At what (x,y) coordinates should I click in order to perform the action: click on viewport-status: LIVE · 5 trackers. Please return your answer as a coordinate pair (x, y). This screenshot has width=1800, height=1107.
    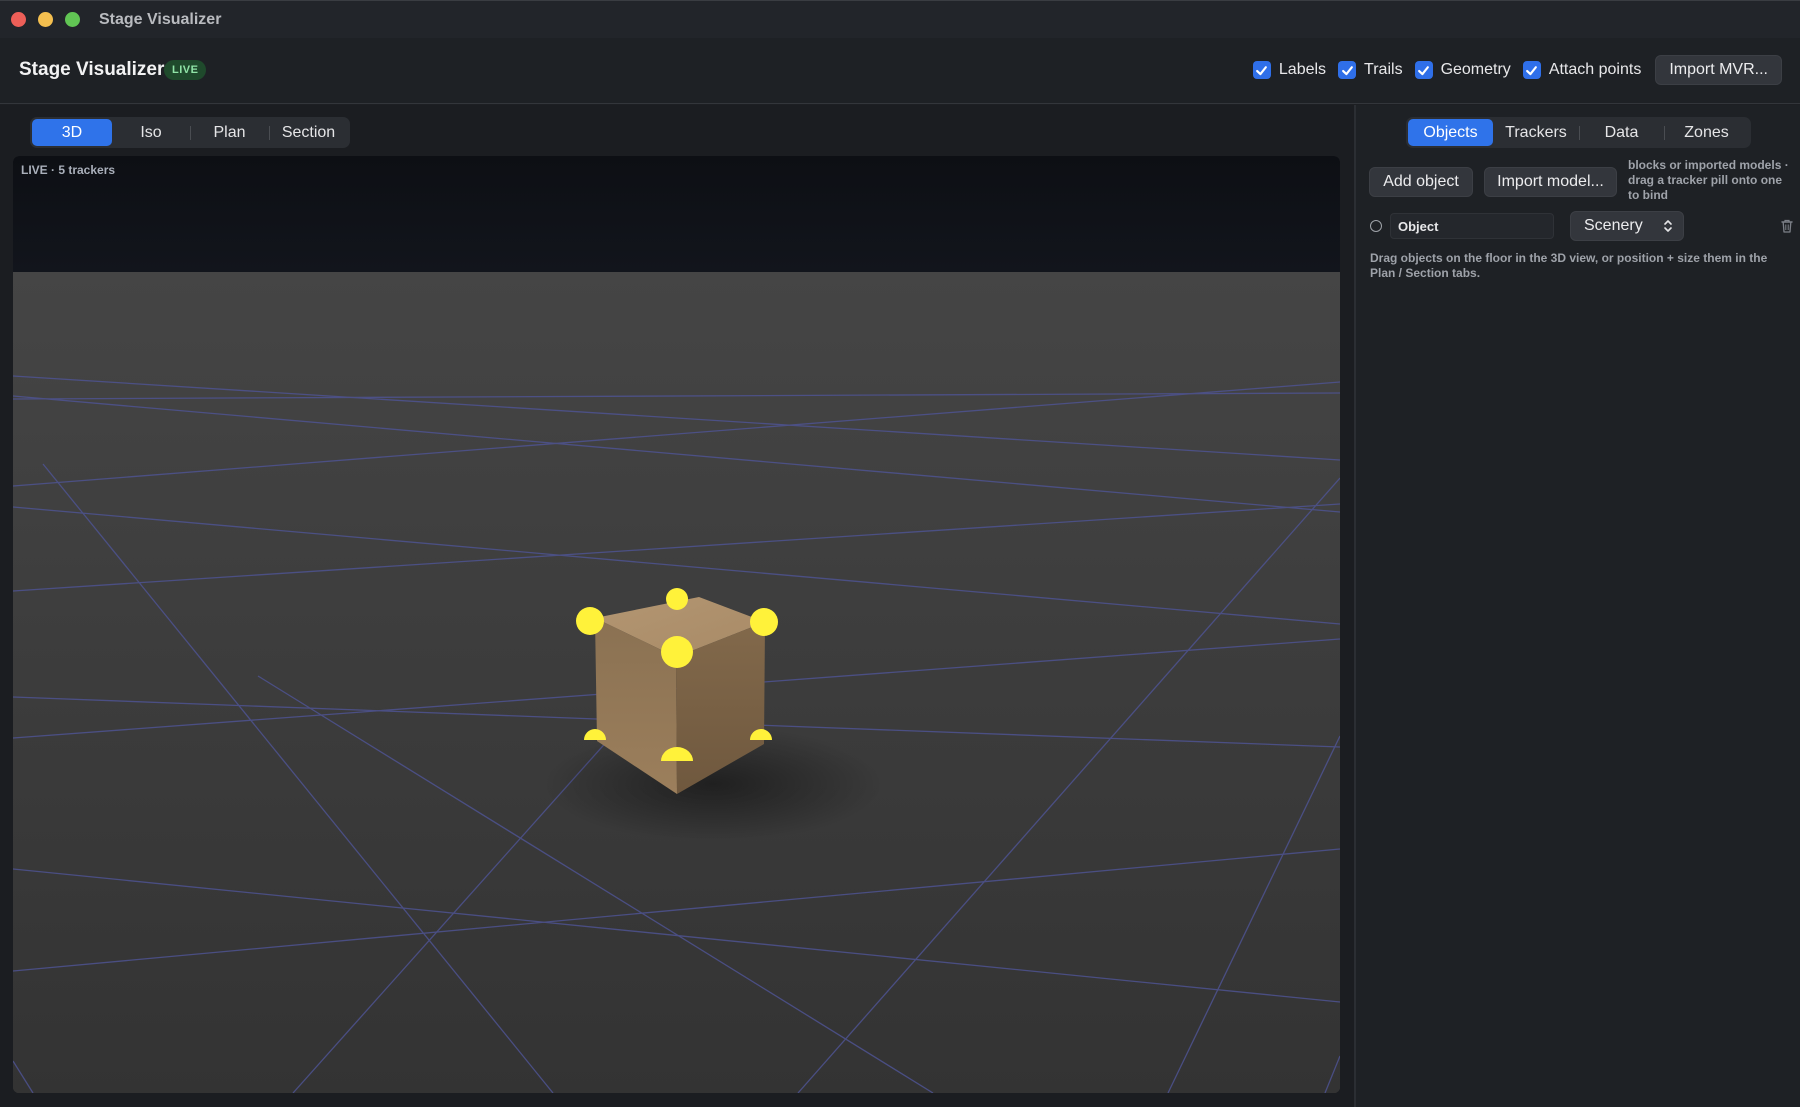
    Looking at the image, I should click on (68, 170).